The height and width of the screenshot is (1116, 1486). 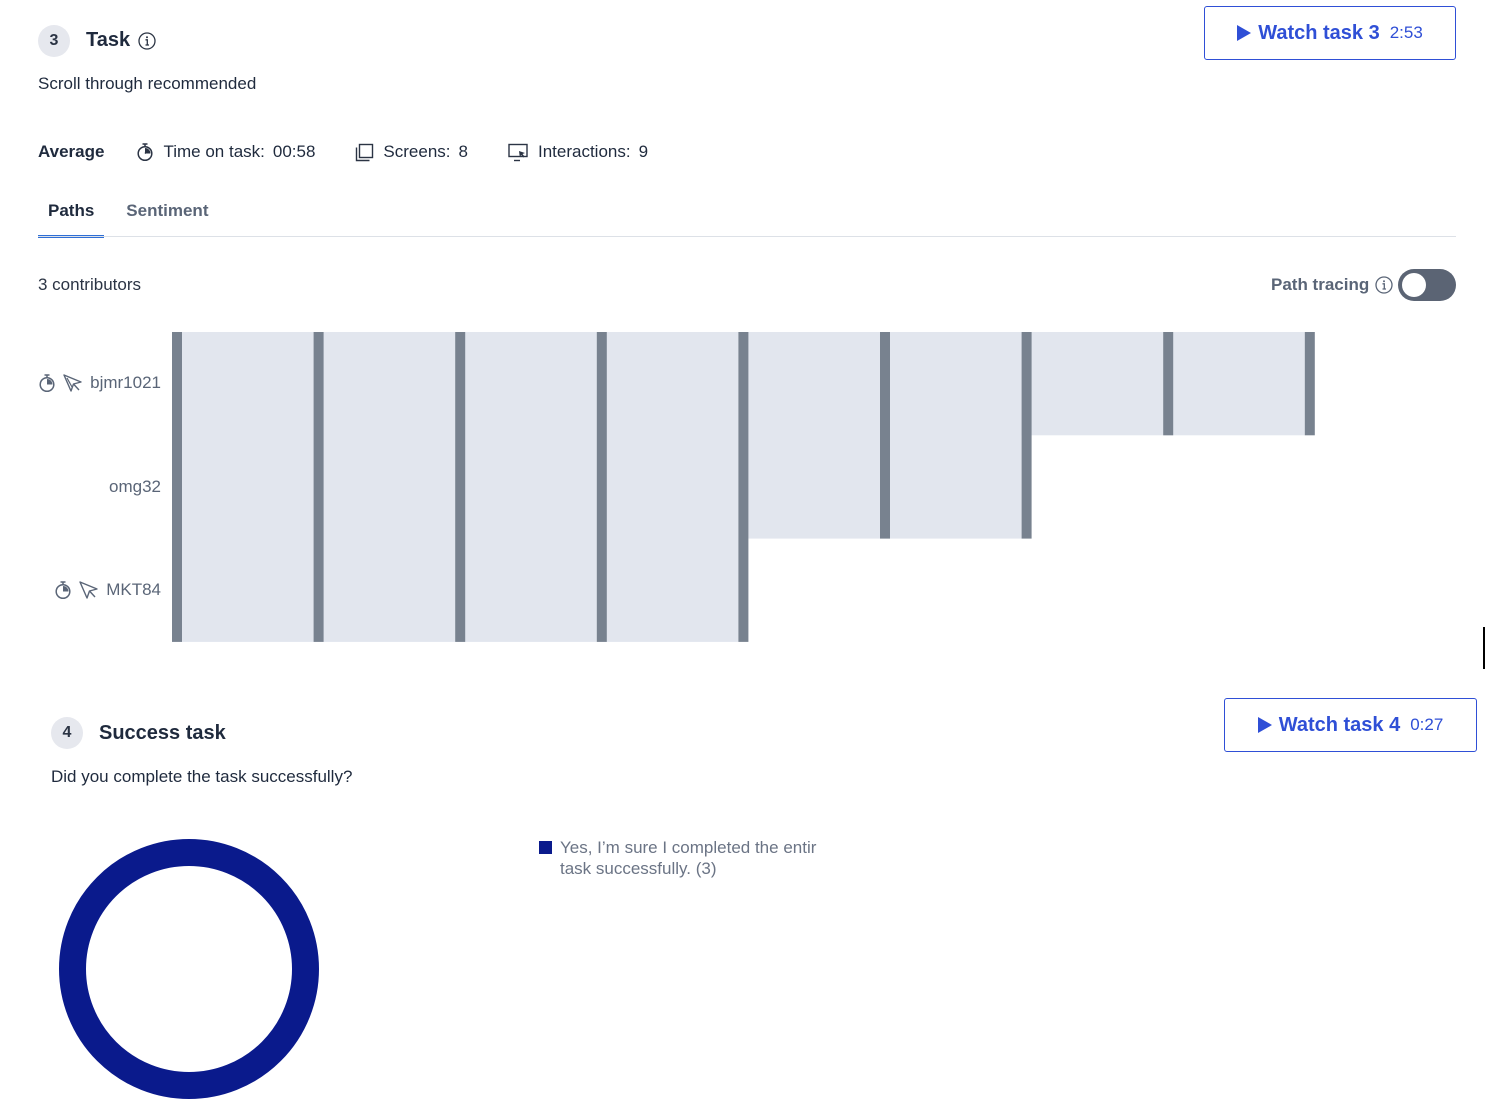 I want to click on success-donut-chart, so click(x=189, y=969).